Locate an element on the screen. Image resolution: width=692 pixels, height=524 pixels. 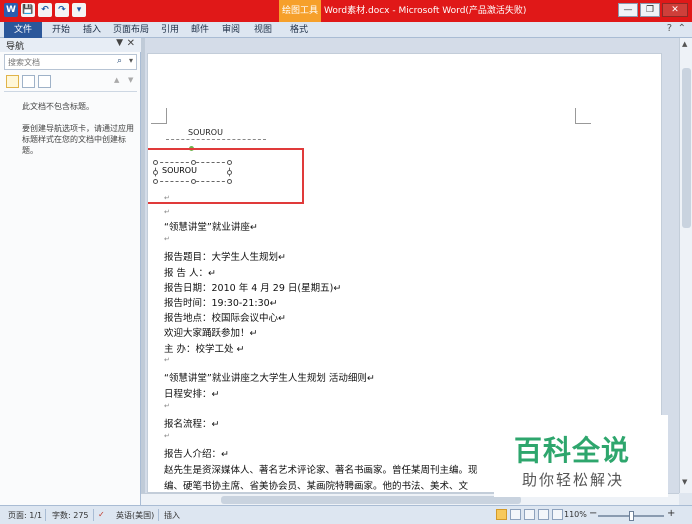
minimize-button: — is located at coordinates (628, 10).